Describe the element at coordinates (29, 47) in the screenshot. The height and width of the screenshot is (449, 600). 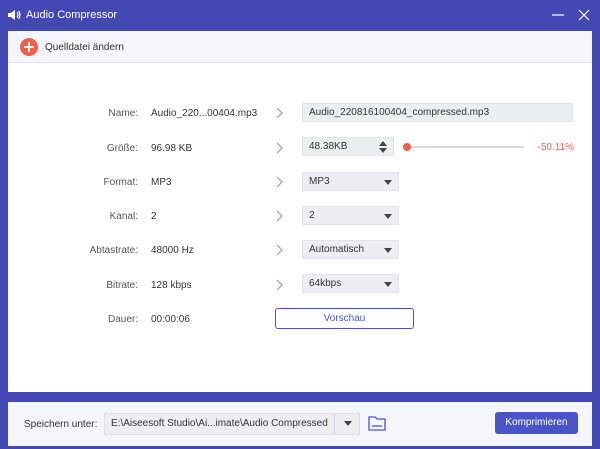
I see `plus-circle-icon` at that location.